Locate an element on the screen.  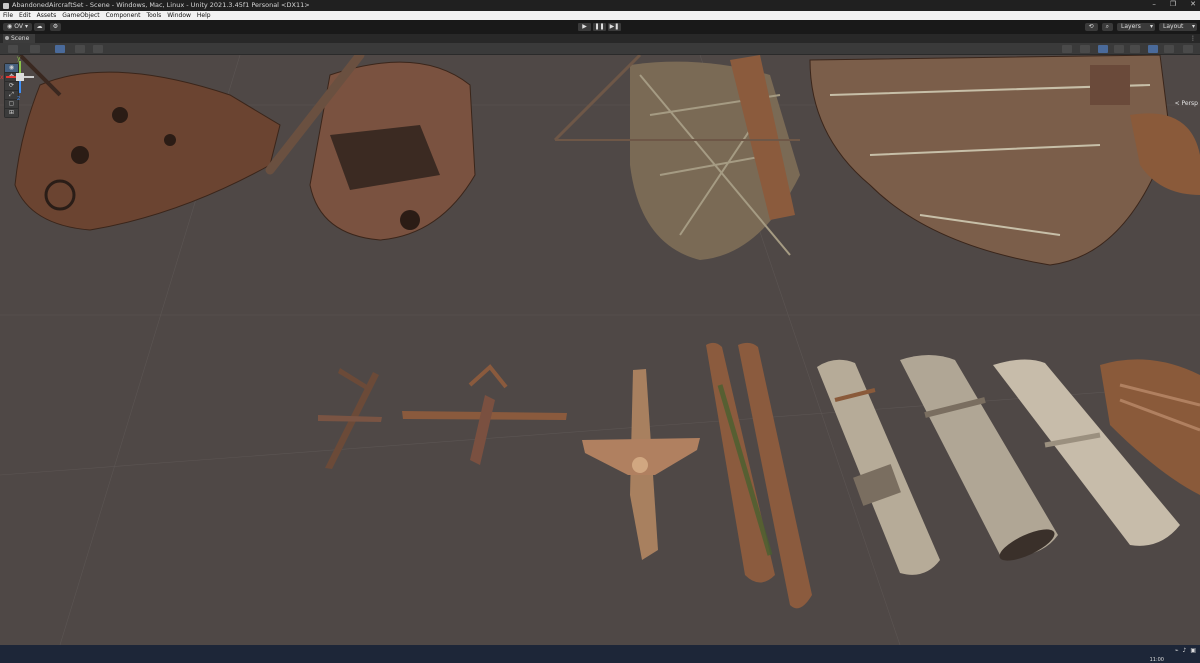
layout-dropdown: Layout is located at coordinates (1178, 27).